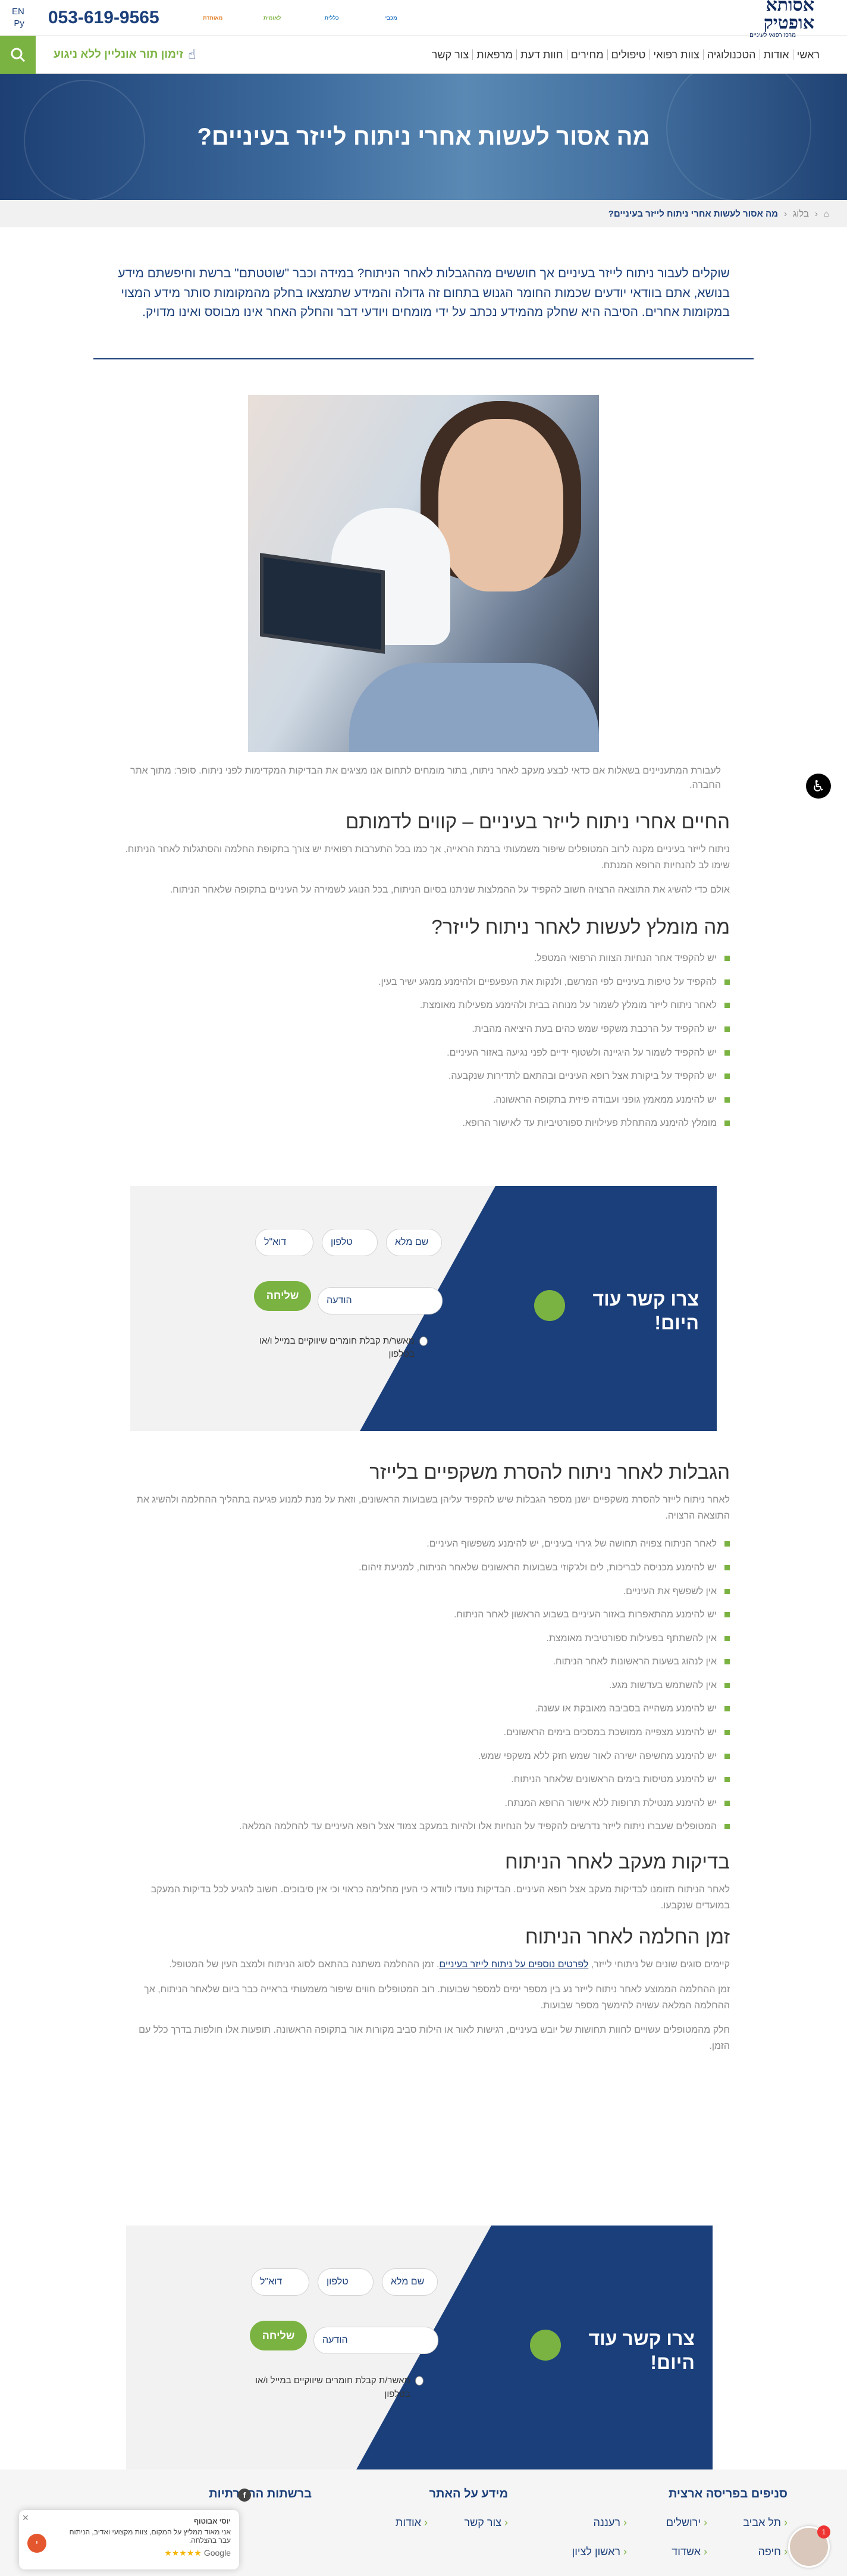 The height and width of the screenshot is (2576, 847). What do you see at coordinates (129, 2553) in the screenshot?
I see `rating-stars: Google ★★★★★` at bounding box center [129, 2553].